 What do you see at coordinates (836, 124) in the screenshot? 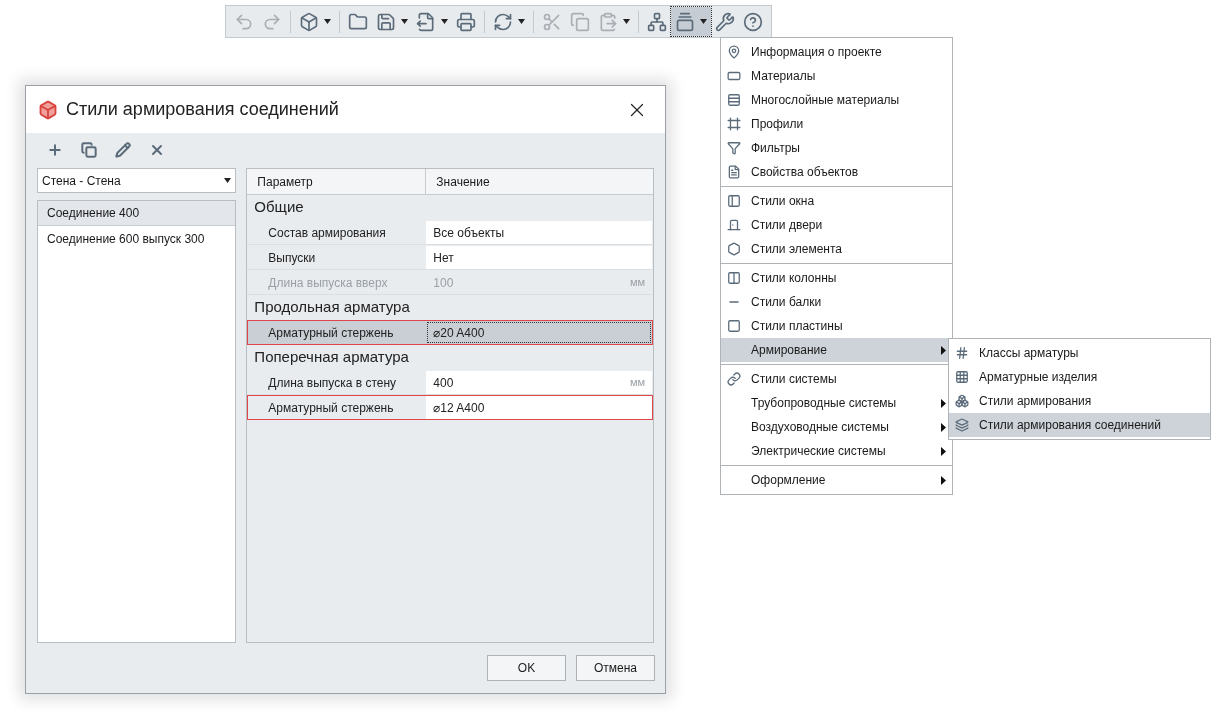
I see `menu-item: Профили` at bounding box center [836, 124].